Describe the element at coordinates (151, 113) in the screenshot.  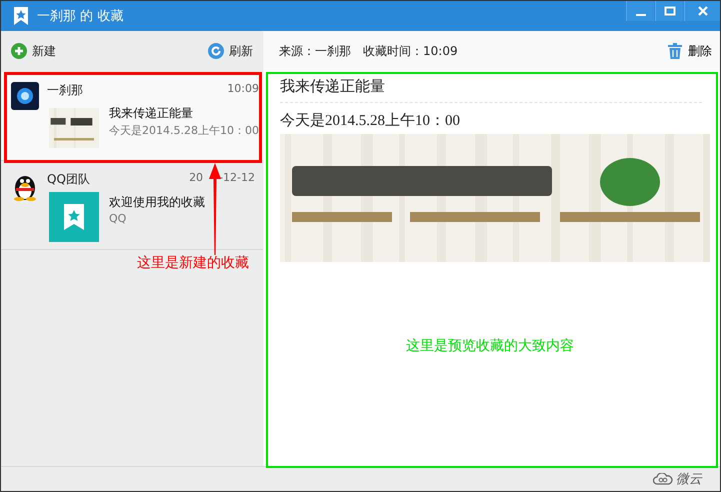
I see `item-title: 我来传递正能量` at that location.